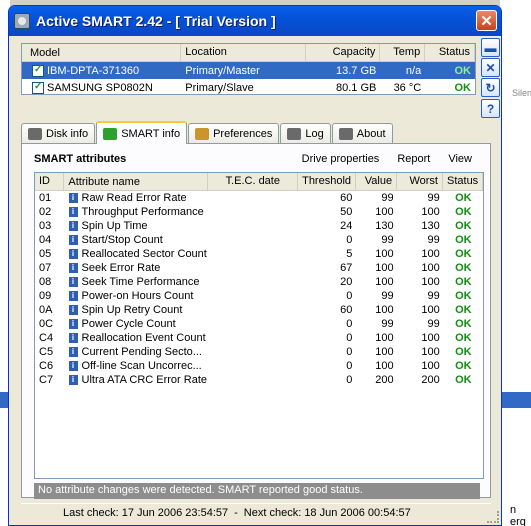 Image resolution: width=531 pixels, height=526 pixels. I want to click on attribute-name-cell: i Power-on Hours Count, so click(137, 296).